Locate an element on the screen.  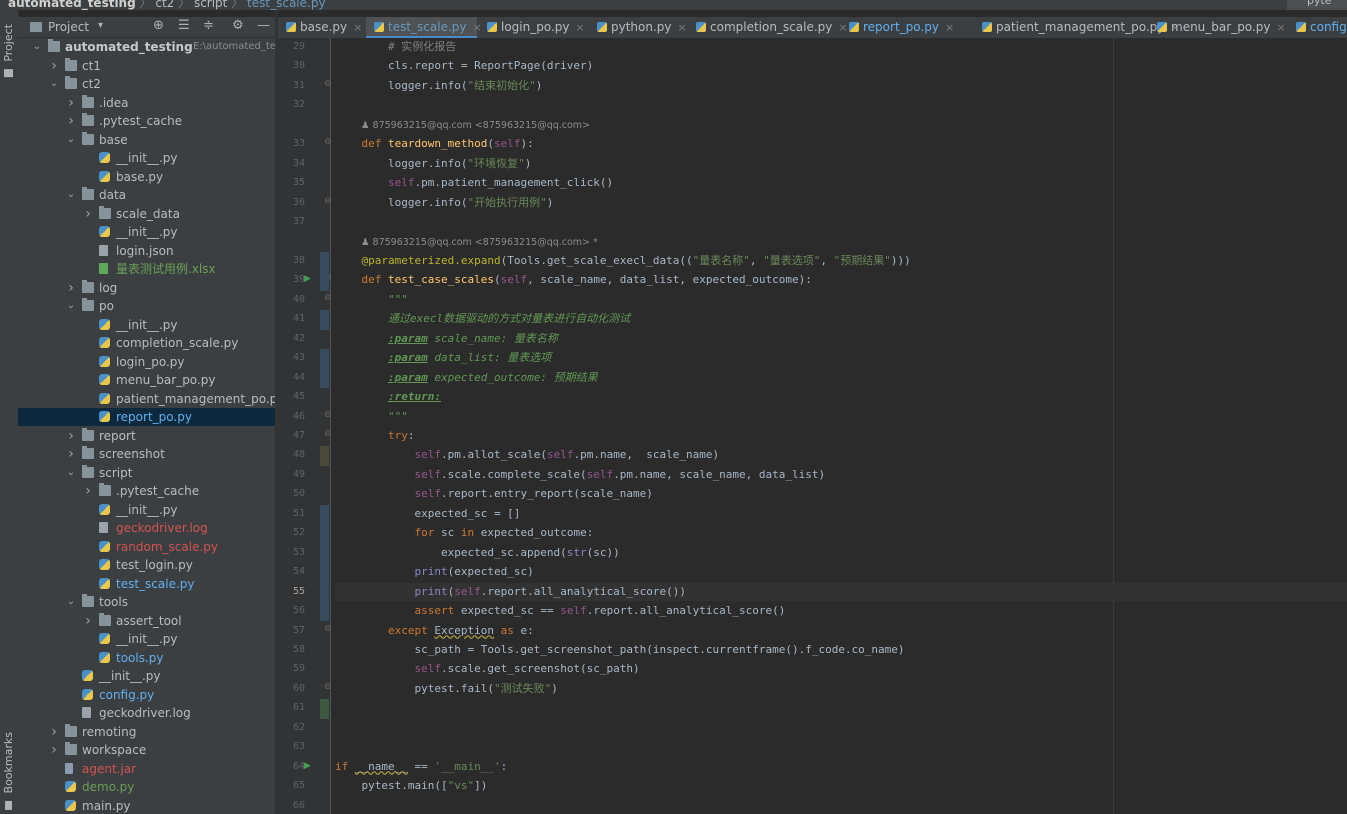
tree-folder: › scale_data is located at coordinates (146, 214).